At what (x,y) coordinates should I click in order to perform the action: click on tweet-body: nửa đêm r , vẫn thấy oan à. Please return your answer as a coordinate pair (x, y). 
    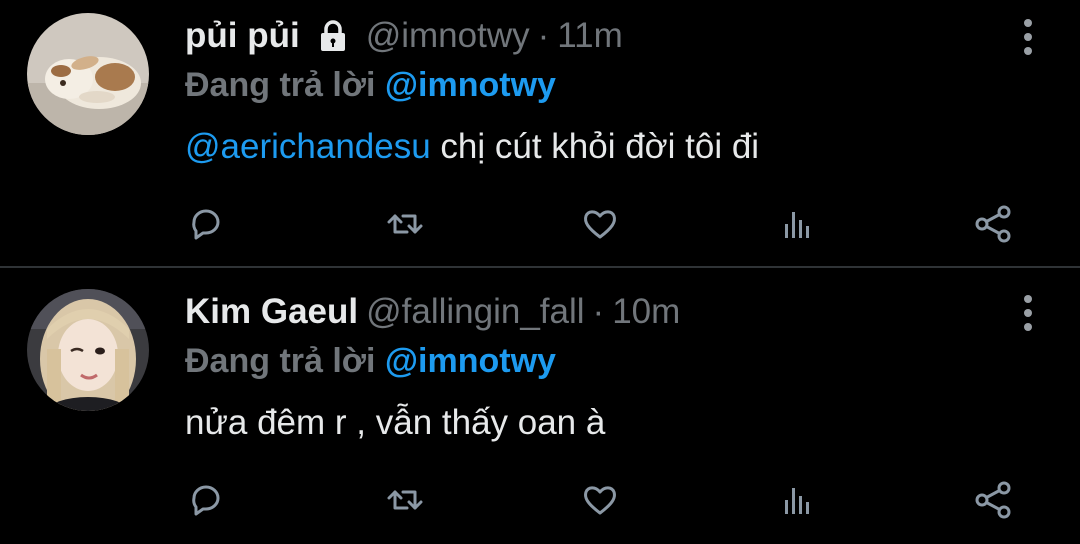
    Looking at the image, I should click on (395, 422).